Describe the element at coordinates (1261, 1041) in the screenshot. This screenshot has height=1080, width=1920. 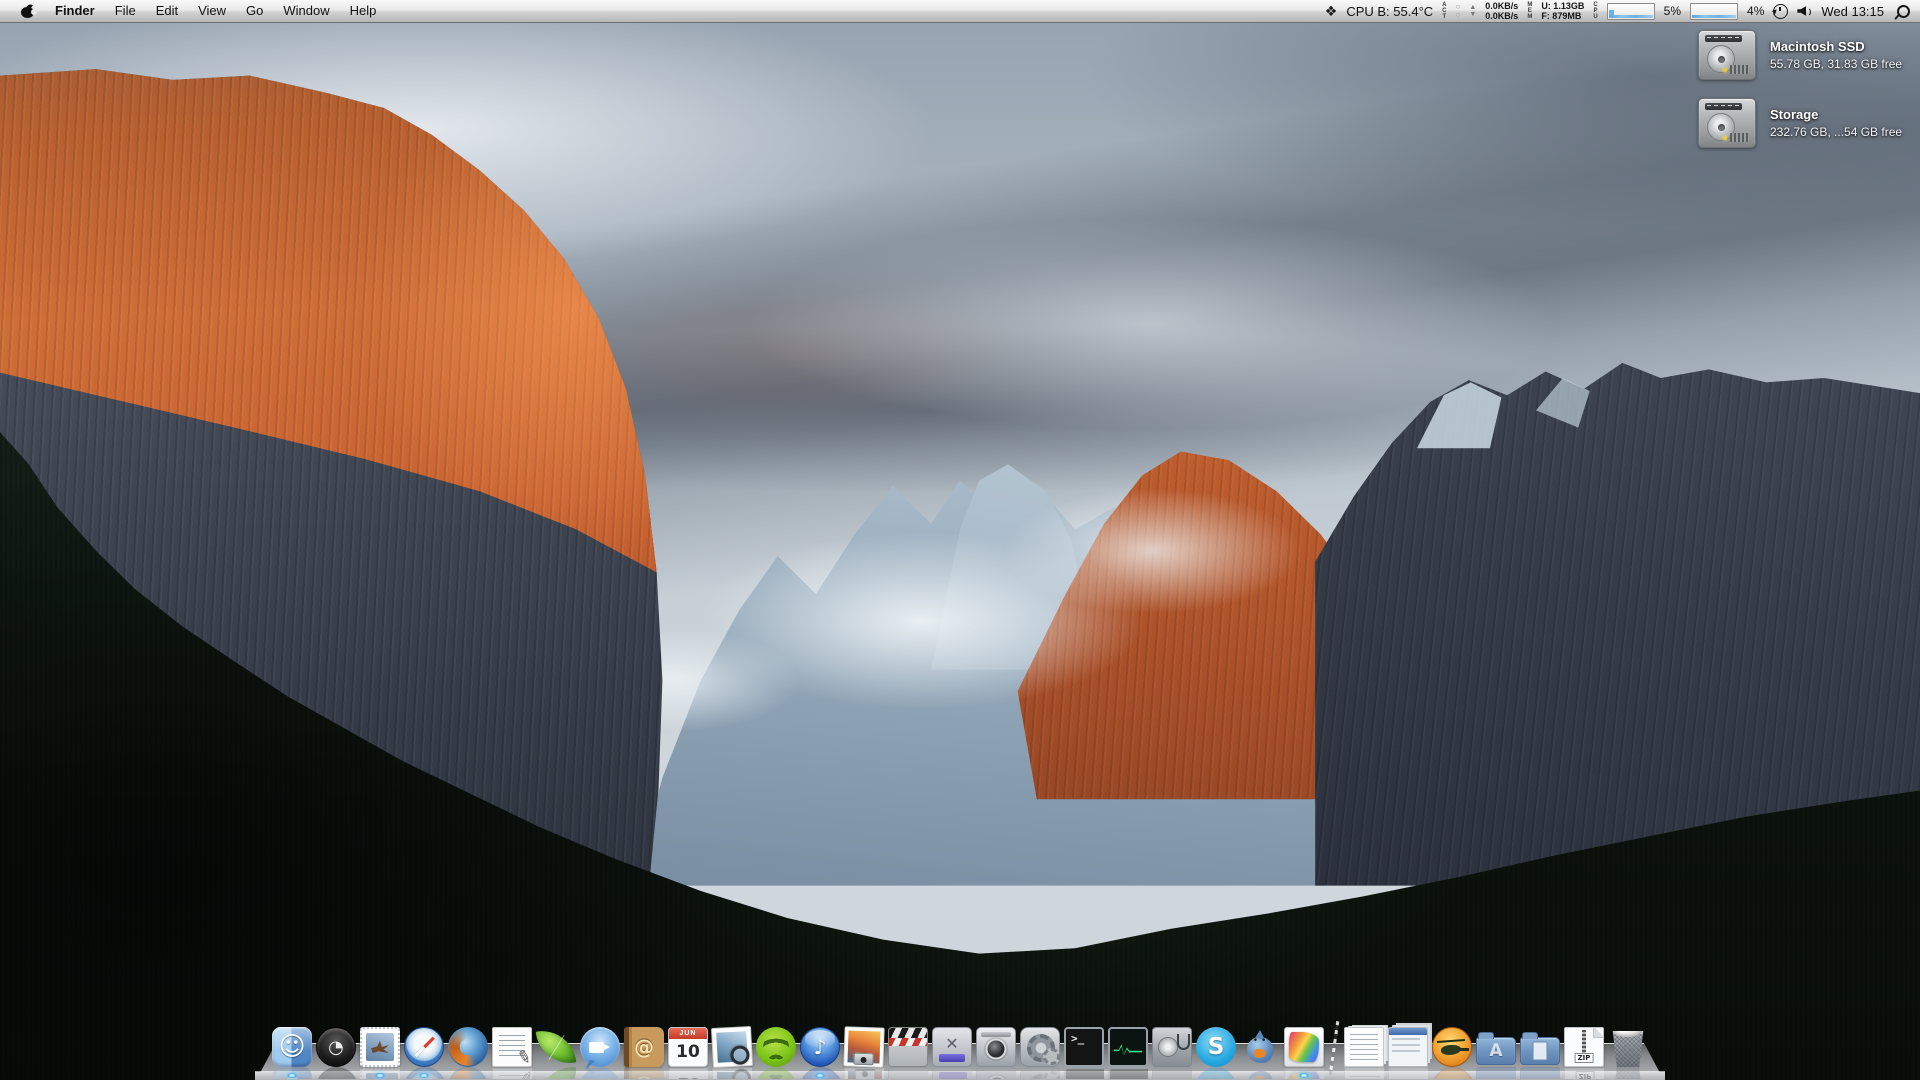
I see `twitterrific-icon-glyph: ••` at that location.